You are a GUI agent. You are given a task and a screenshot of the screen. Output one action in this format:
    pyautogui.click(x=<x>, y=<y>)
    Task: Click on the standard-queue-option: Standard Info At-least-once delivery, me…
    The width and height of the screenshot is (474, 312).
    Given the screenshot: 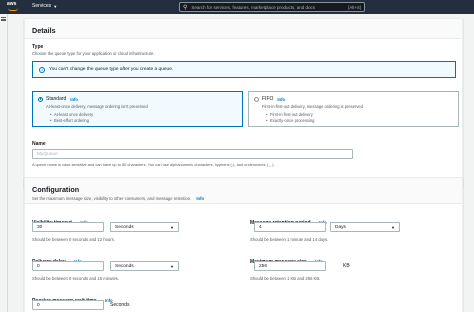 What is the action you would take?
    pyautogui.click(x=137, y=109)
    